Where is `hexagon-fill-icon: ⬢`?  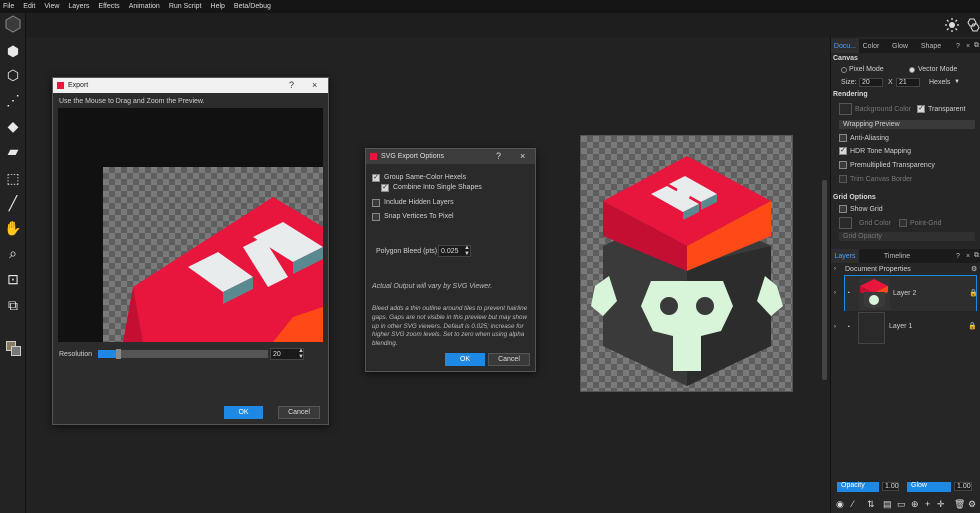
hexagon-fill-icon: ⬢ is located at coordinates (13, 51).